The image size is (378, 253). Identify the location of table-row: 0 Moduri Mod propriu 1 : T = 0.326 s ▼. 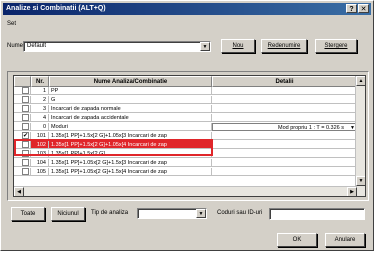
(185, 127).